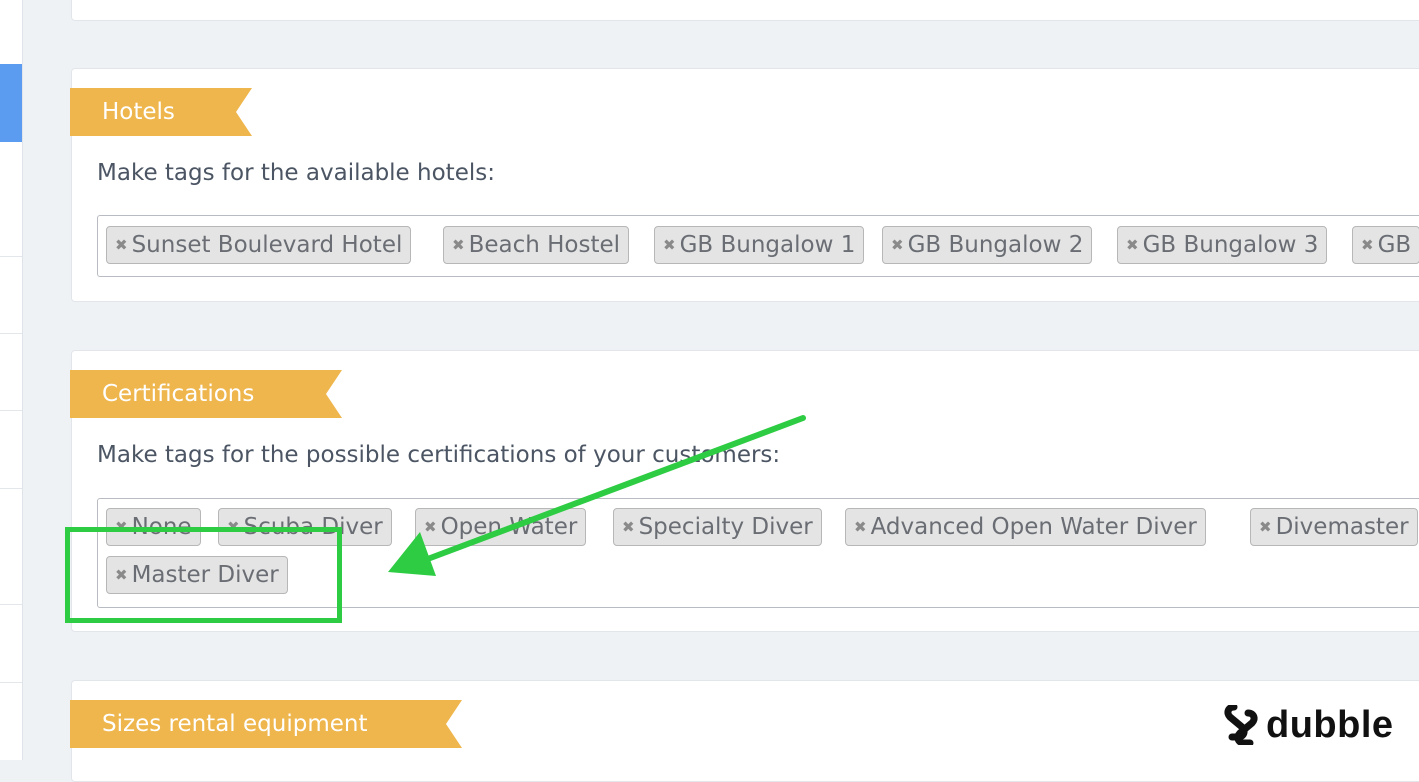 The image size is (1419, 782). I want to click on hotel-tag: ✖ GB Bungalow 3, so click(1222, 245).